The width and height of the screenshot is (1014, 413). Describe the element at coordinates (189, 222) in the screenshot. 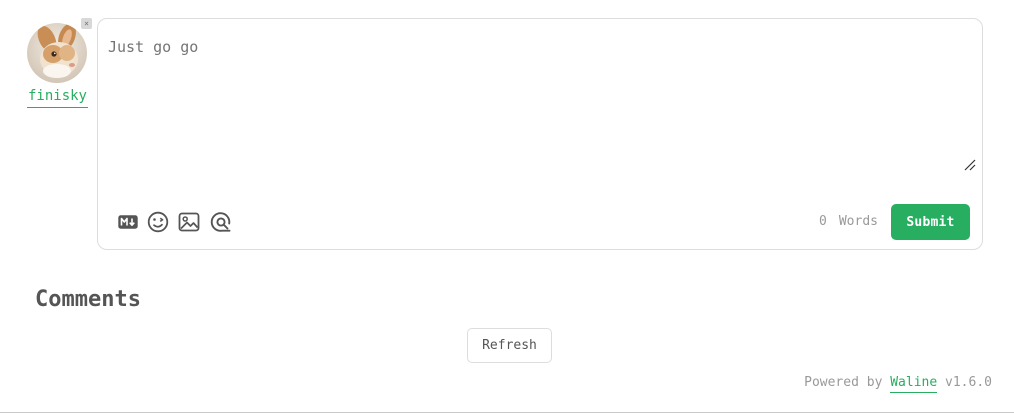

I see `image-icon` at that location.